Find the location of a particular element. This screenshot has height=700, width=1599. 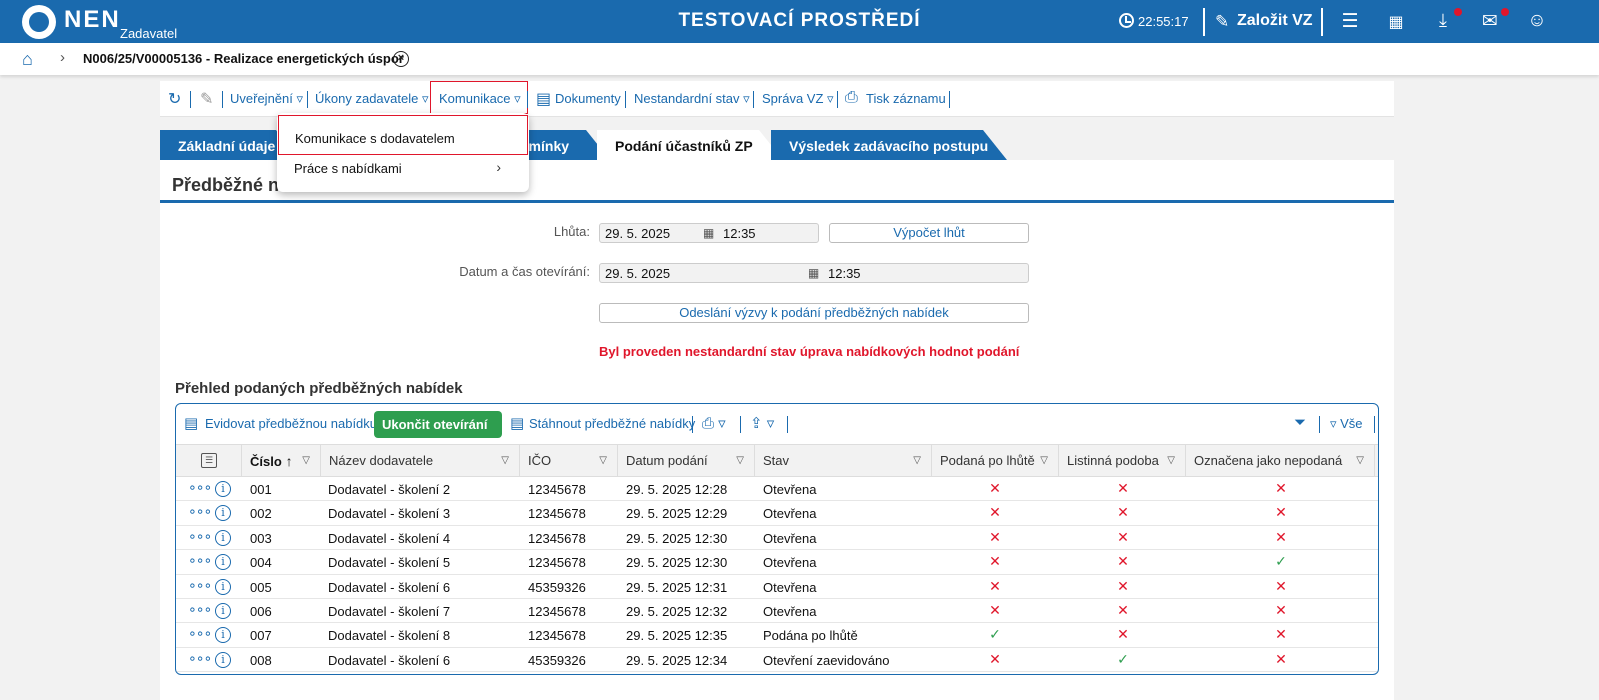

sort-asc-icon: ↑ is located at coordinates (287, 461).